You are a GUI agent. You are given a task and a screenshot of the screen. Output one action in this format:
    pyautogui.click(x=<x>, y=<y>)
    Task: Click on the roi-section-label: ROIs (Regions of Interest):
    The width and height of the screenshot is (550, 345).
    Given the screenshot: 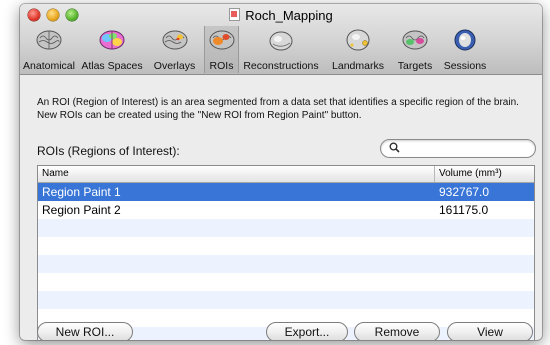 What is the action you would take?
    pyautogui.click(x=108, y=151)
    